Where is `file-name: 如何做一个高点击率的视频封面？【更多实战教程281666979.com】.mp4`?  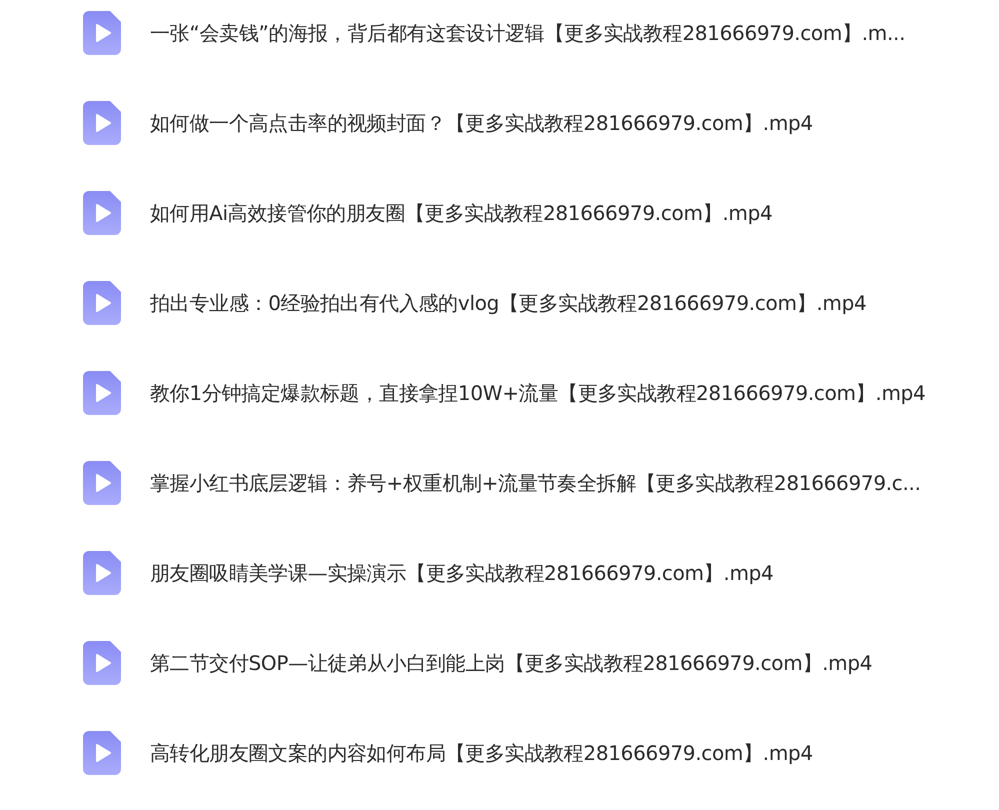 file-name: 如何做一个高点击率的视频封面？【更多实战教程281666979.com】.mp4 is located at coordinates (481, 123).